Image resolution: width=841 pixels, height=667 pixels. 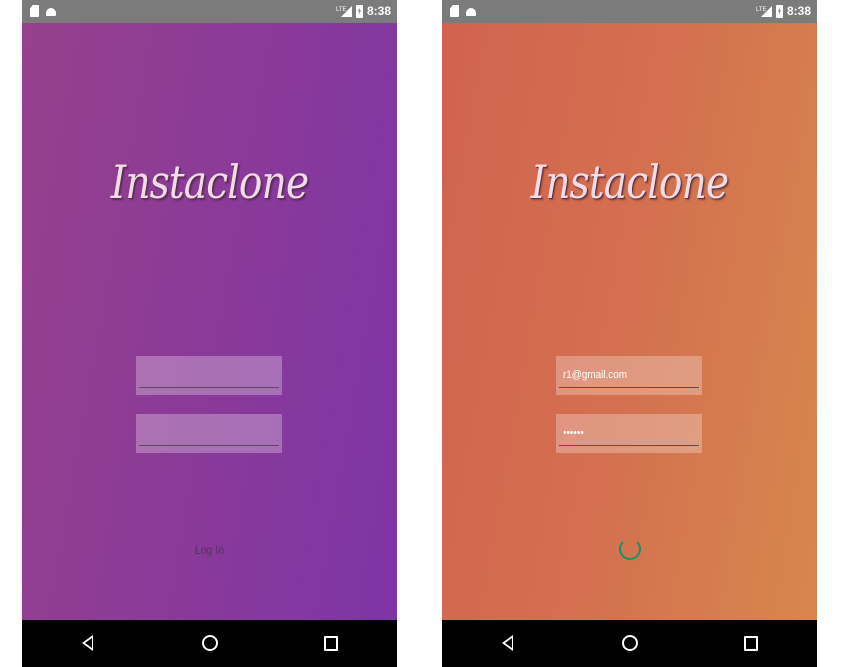 I want to click on email-field: r1@gmail.com, so click(x=629, y=375).